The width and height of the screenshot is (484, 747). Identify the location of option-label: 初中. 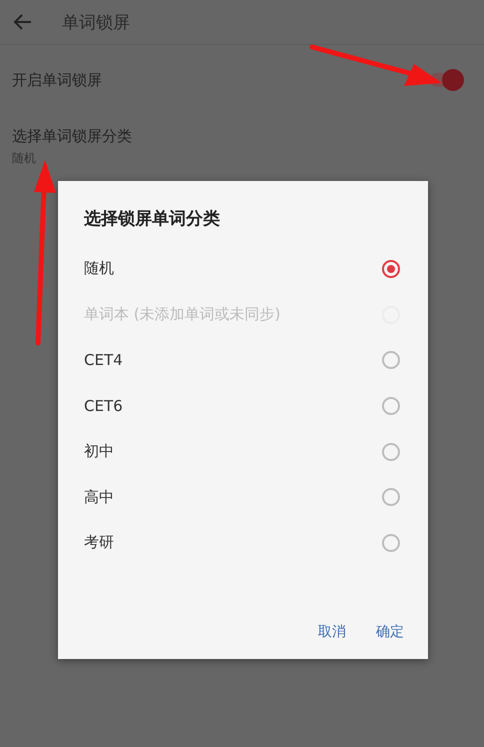
(99, 452).